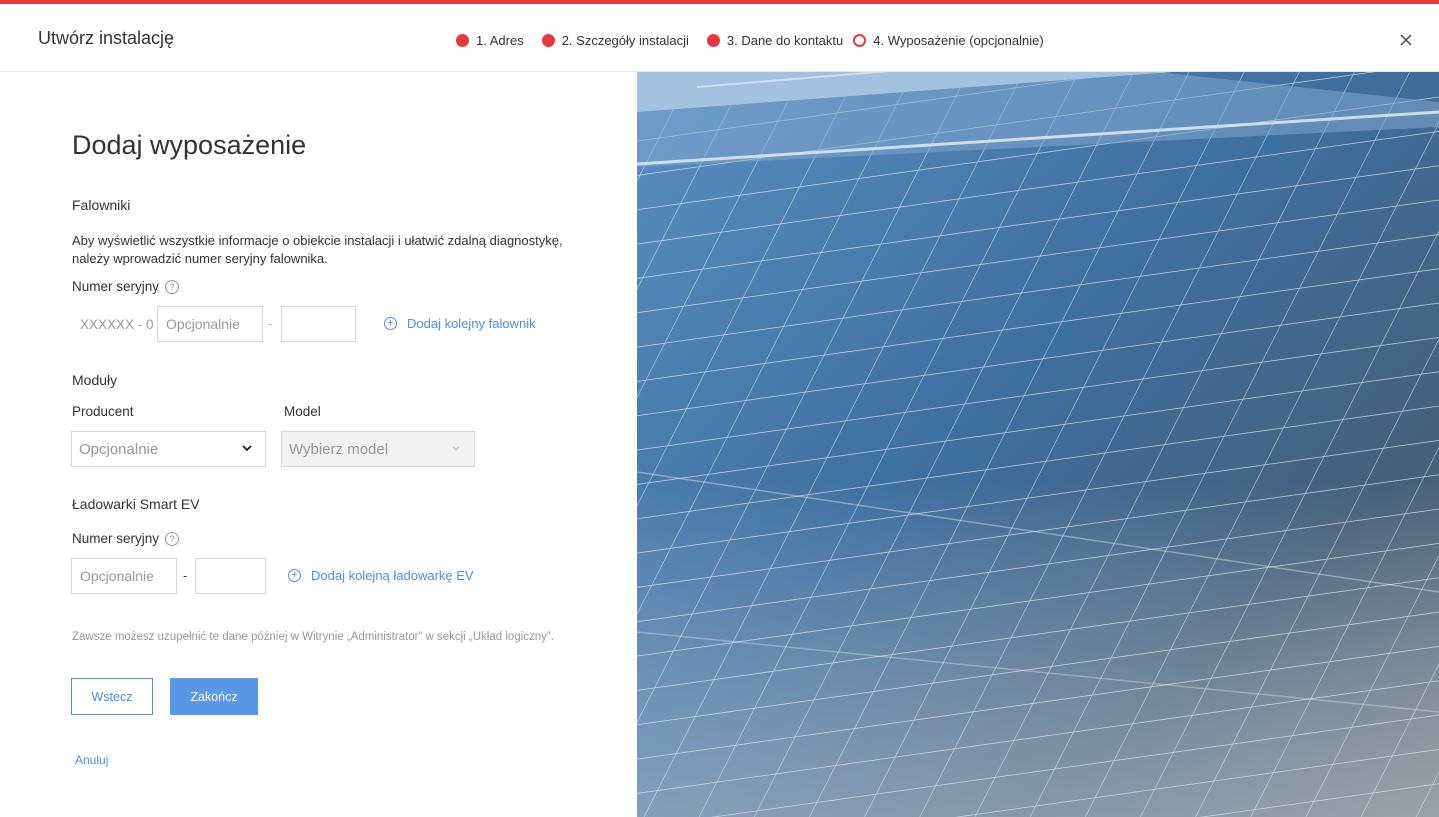  I want to click on finish-button: Zakończ, so click(214, 696).